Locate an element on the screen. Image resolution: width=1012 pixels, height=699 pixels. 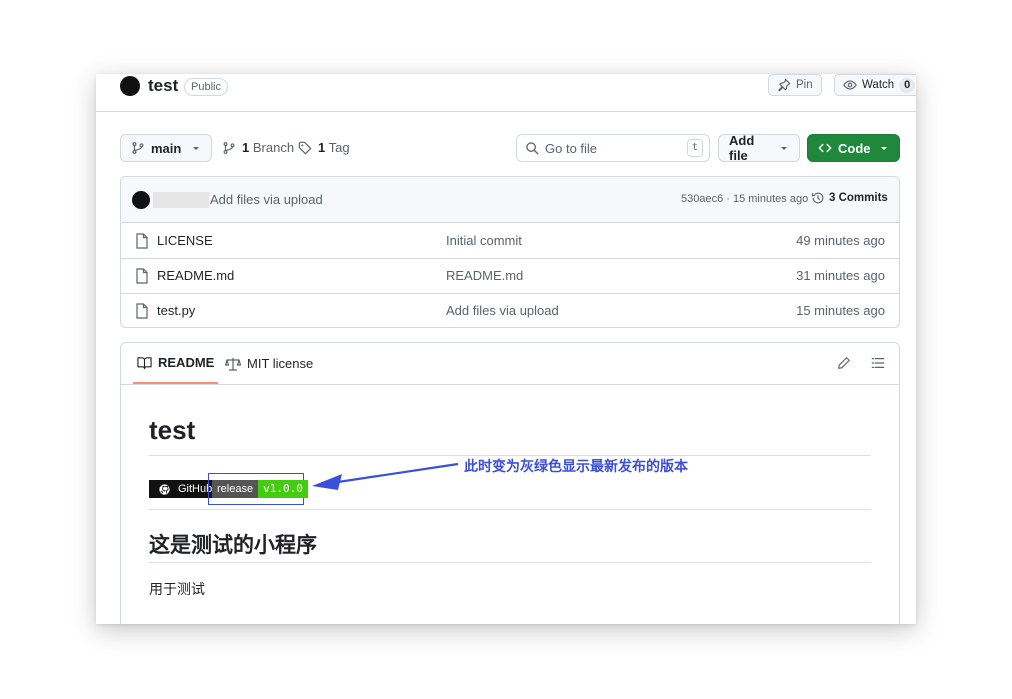
watch-label: Watch is located at coordinates (878, 85).